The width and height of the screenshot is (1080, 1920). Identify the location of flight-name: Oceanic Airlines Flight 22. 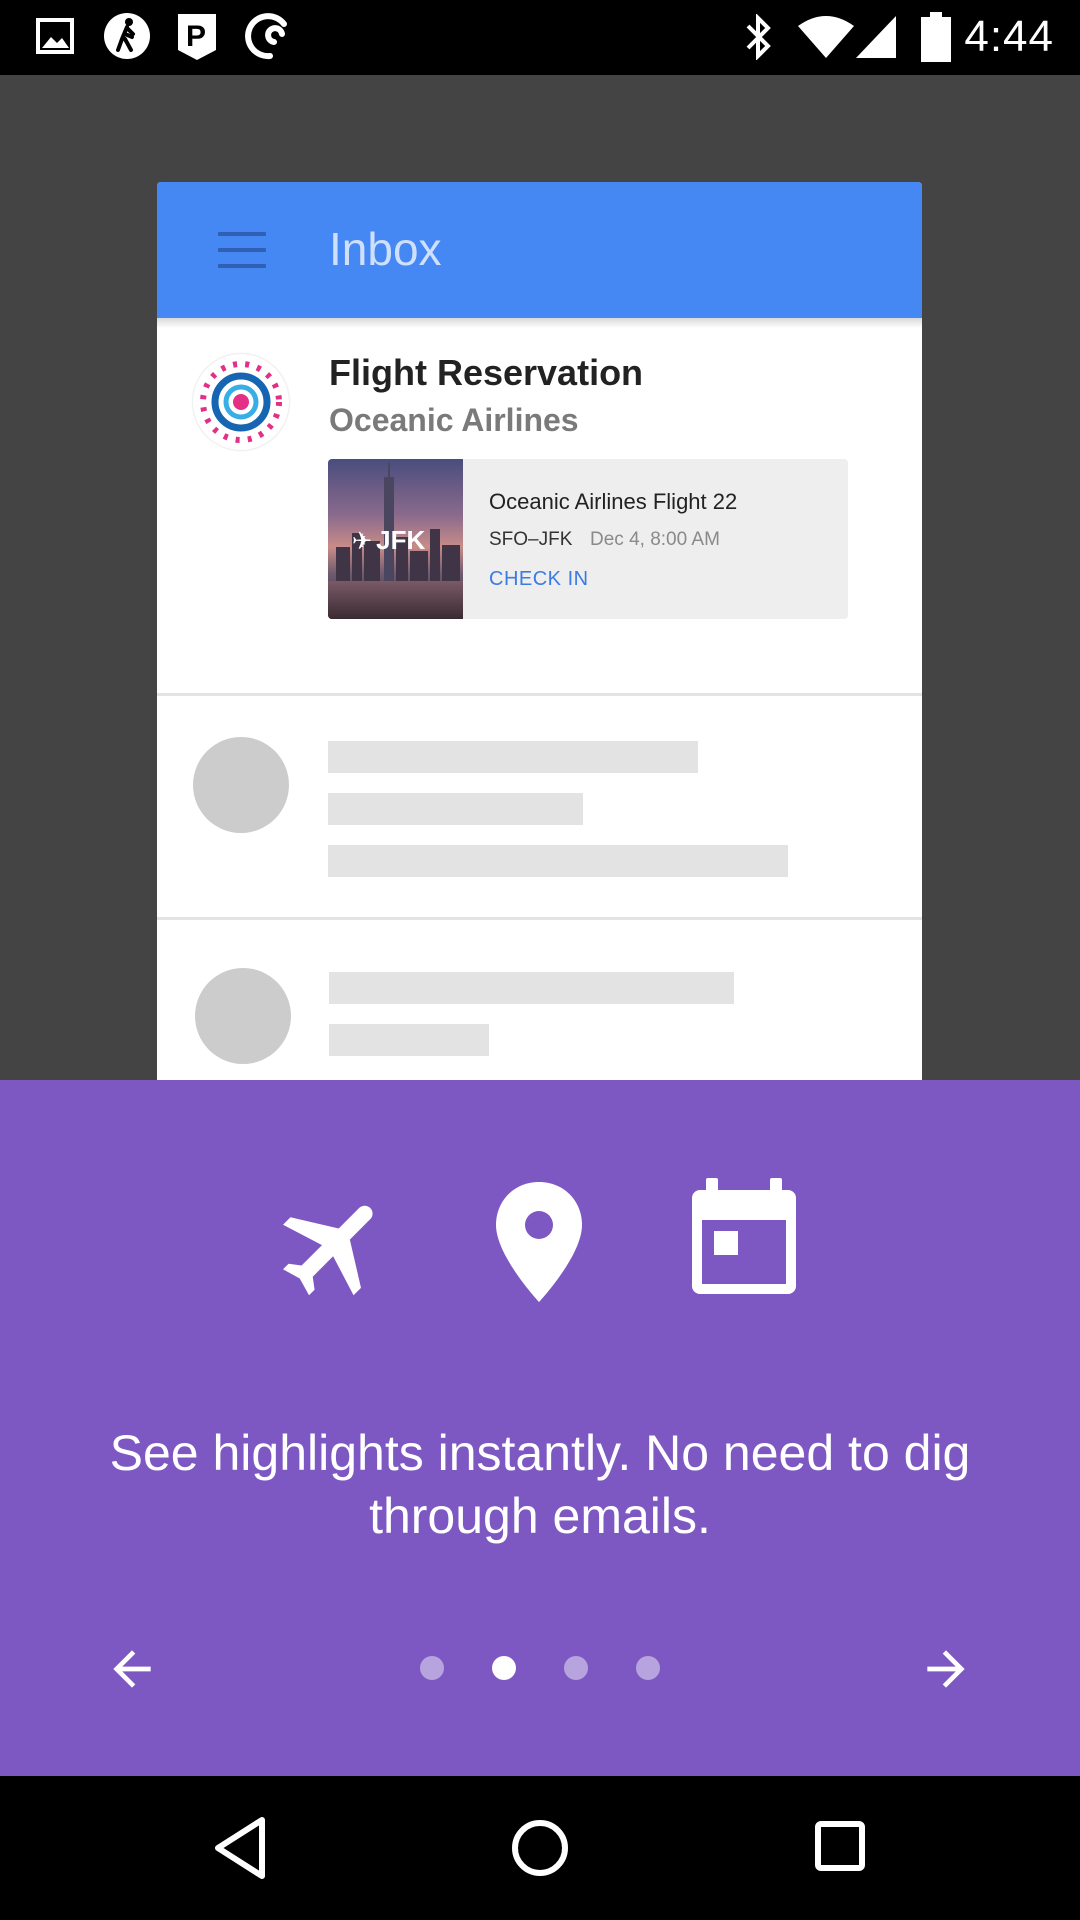
(613, 501).